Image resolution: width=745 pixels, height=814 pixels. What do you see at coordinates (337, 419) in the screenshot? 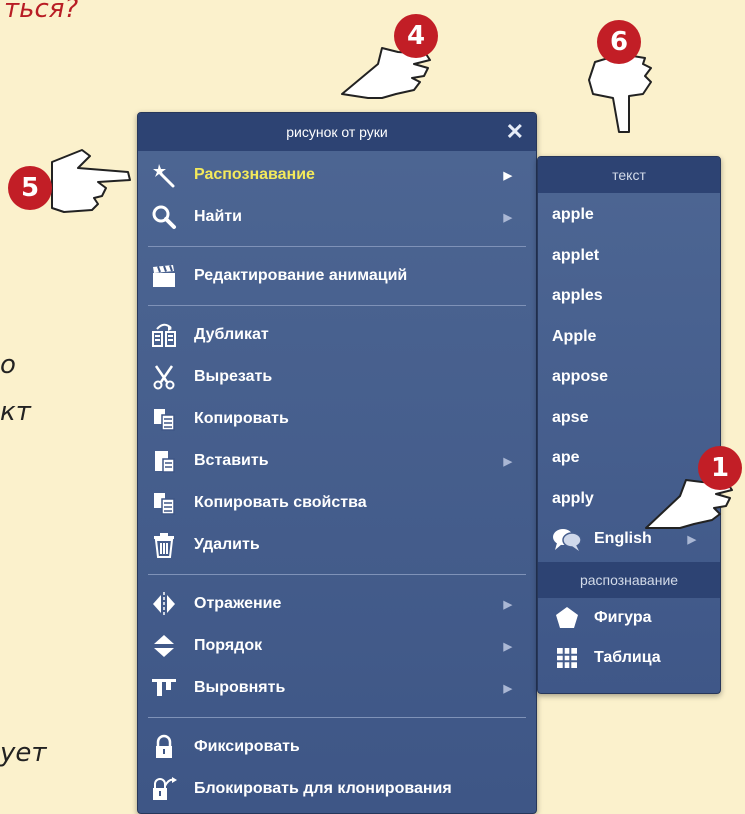
I see `menu-item-copy: Копировать` at bounding box center [337, 419].